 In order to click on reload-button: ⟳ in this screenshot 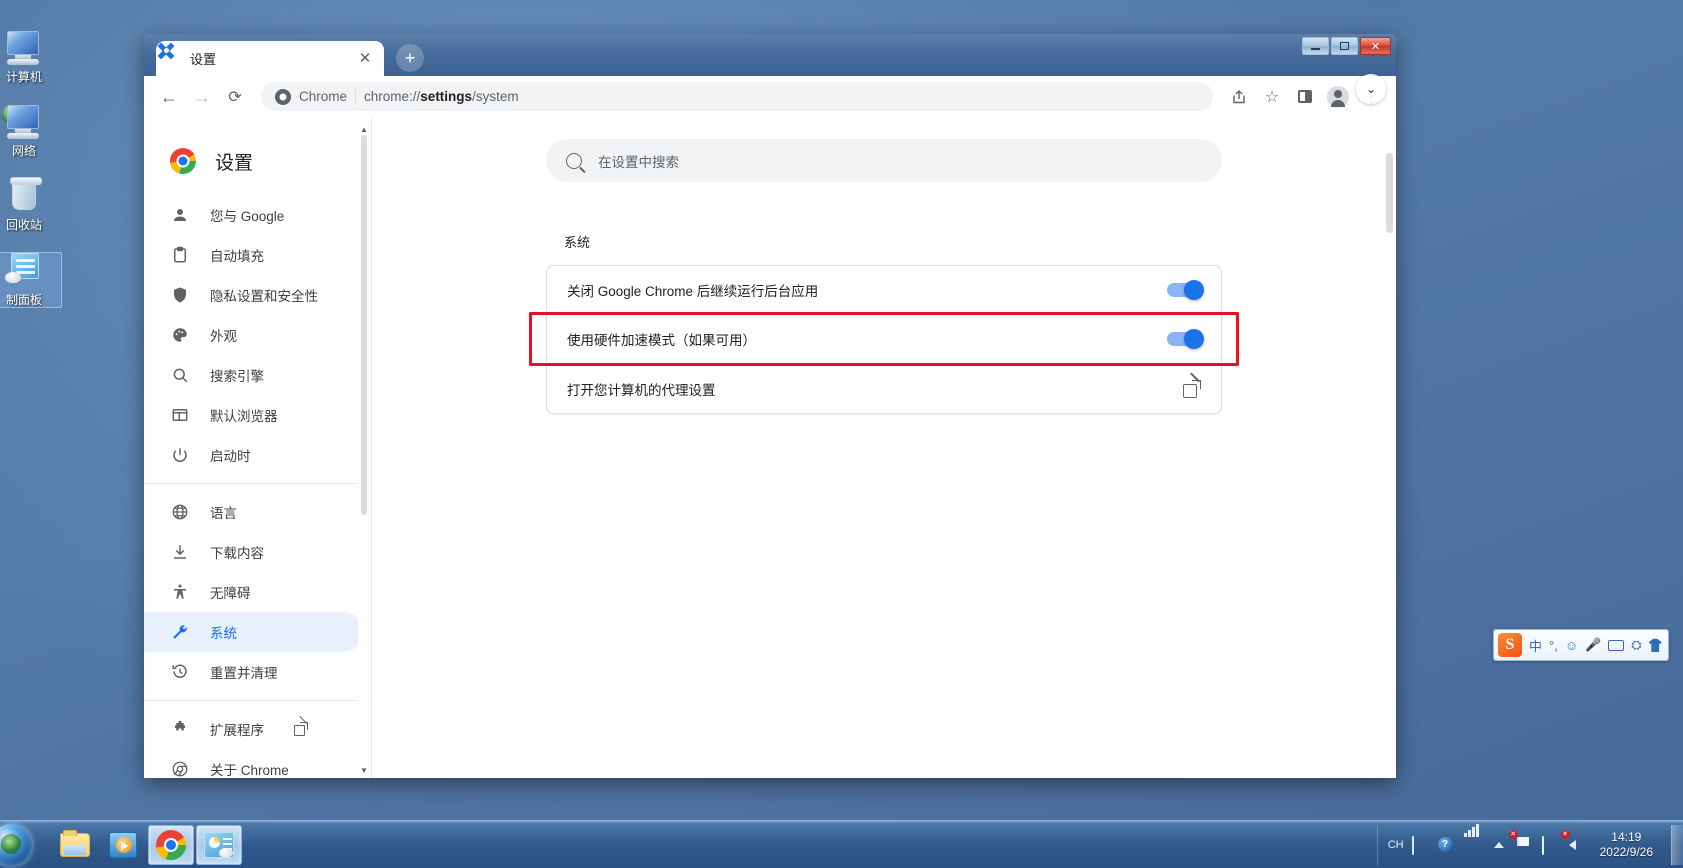, I will do `click(235, 97)`.